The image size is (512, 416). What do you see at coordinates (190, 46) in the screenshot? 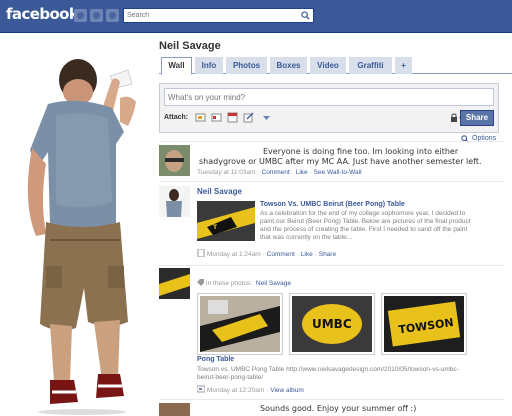
I see `profile-name: Neil Savage` at bounding box center [190, 46].